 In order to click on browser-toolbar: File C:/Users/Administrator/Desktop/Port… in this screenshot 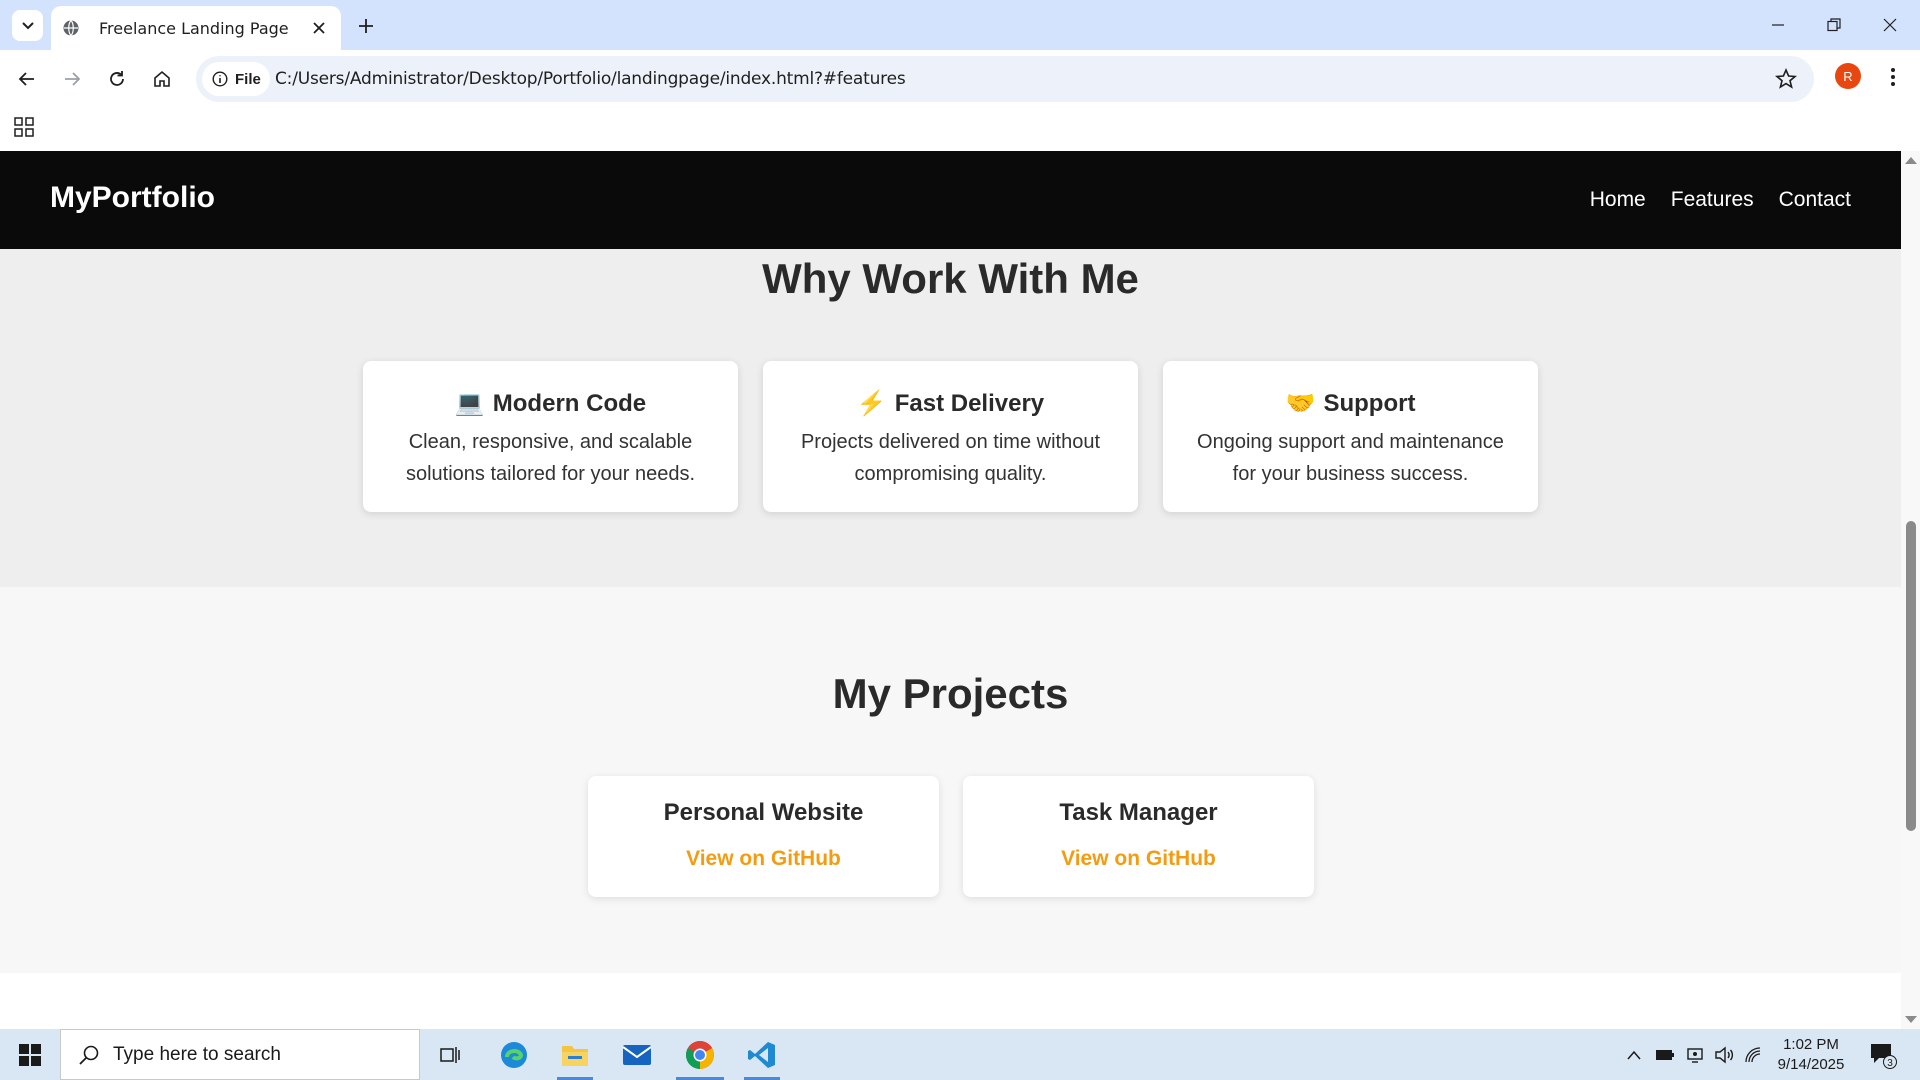, I will do `click(960, 79)`.